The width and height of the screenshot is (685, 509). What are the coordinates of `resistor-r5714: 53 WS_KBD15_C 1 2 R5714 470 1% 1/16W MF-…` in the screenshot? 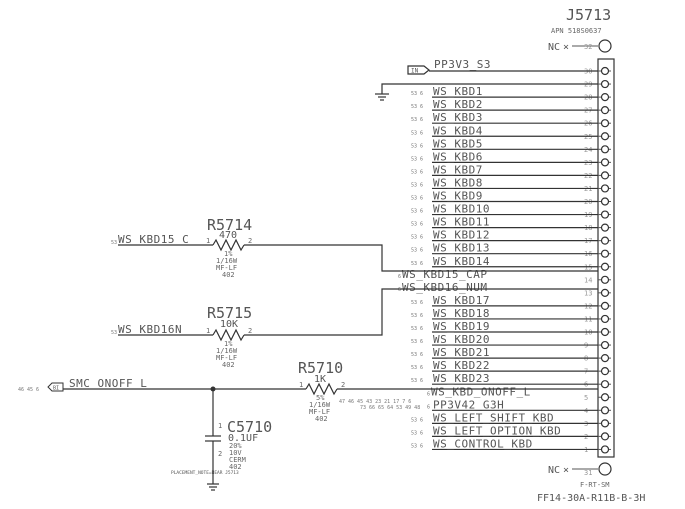 It's located at (354, 247).